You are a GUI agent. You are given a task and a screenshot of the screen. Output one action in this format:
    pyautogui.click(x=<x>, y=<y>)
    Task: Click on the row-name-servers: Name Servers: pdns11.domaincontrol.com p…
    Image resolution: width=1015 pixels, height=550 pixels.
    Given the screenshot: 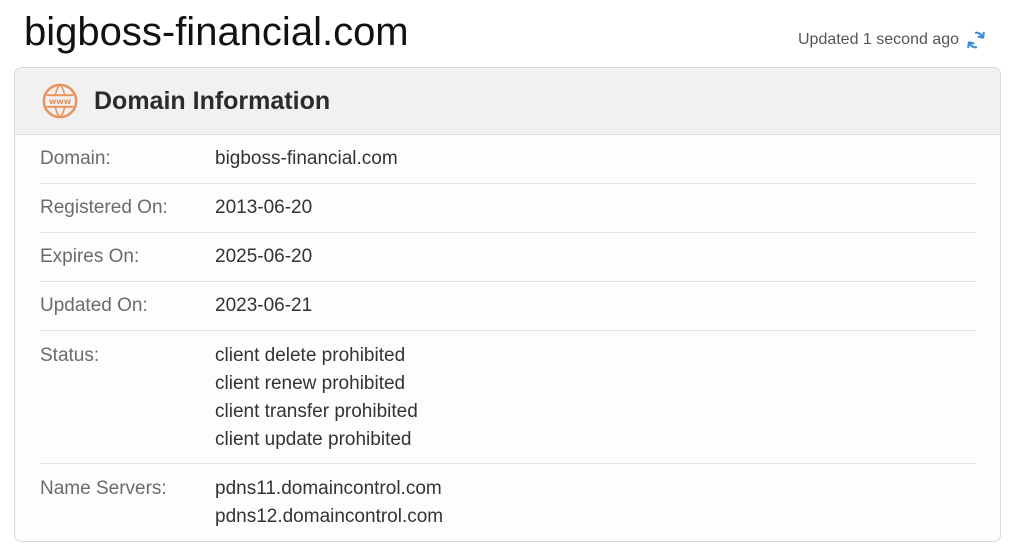 What is the action you would take?
    pyautogui.click(x=508, y=502)
    